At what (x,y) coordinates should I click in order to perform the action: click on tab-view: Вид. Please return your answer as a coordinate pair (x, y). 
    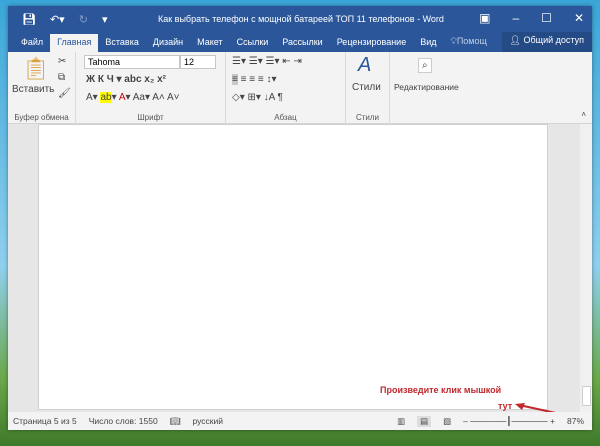
    Looking at the image, I should click on (428, 43).